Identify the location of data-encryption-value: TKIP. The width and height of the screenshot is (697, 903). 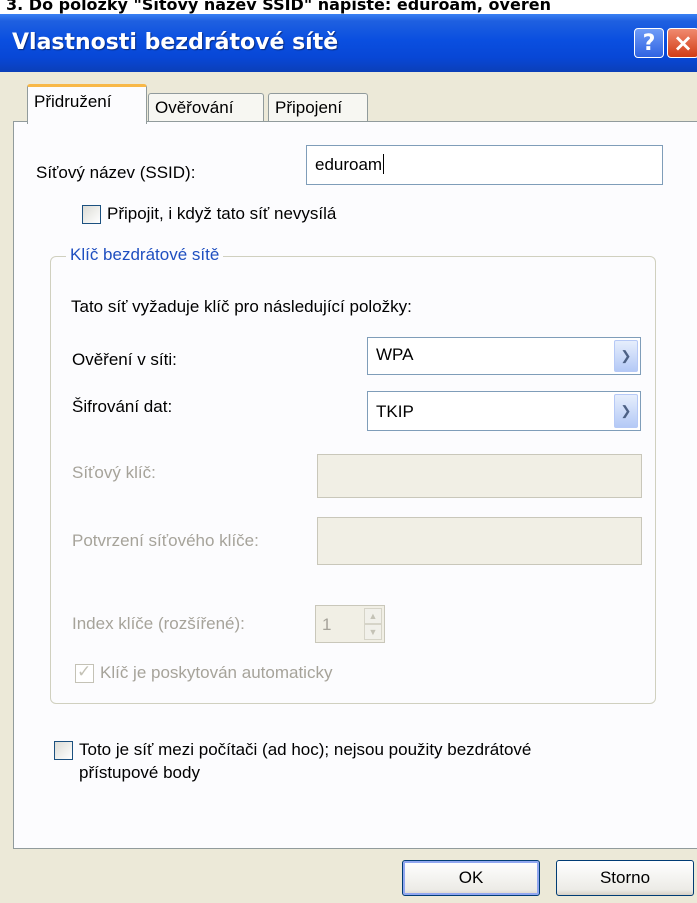
(395, 411).